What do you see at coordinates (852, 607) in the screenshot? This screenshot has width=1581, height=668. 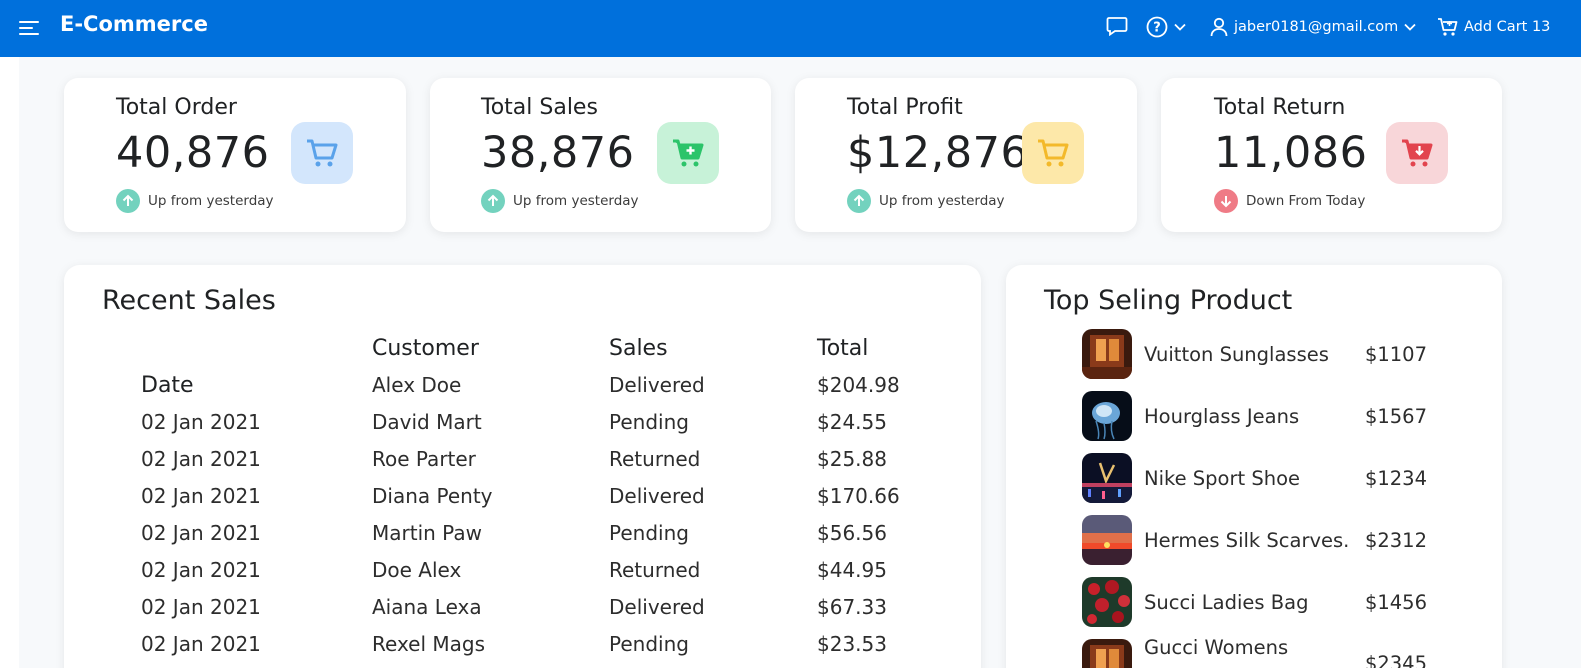 I see `cell-total: $67.33` at bounding box center [852, 607].